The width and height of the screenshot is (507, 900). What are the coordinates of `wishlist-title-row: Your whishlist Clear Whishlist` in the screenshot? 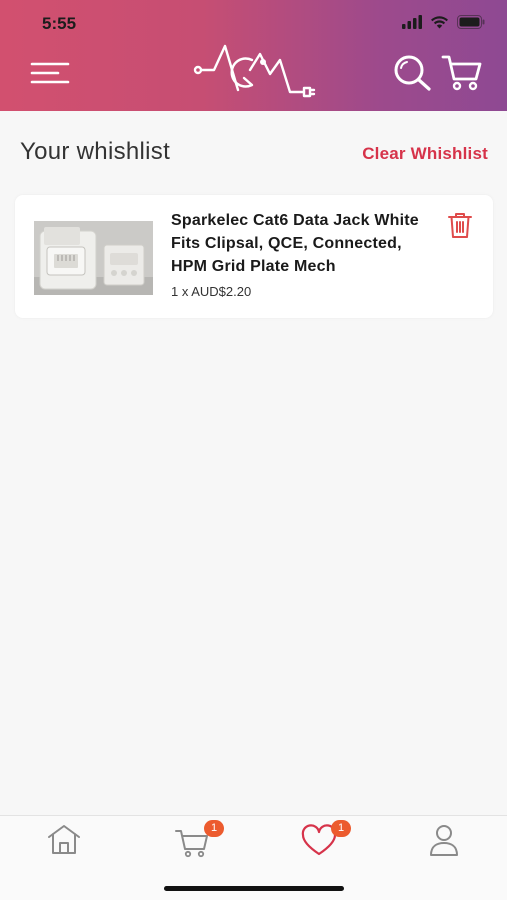 It's located at (253, 153).